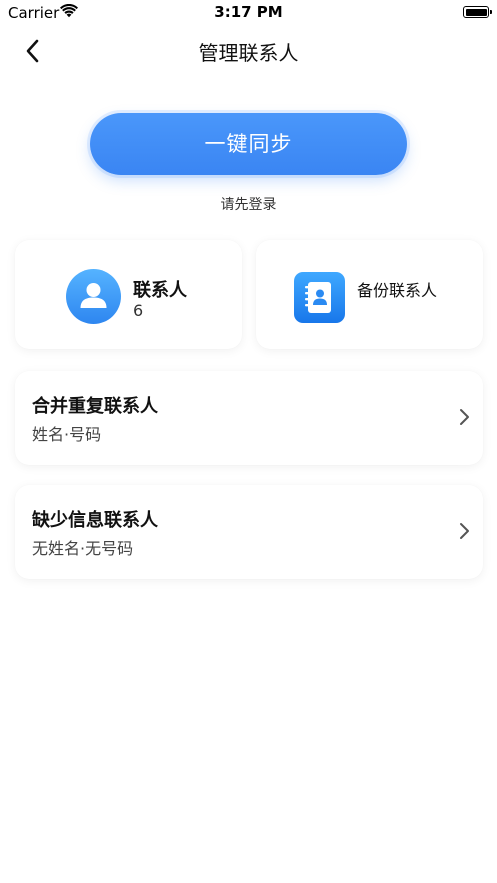  I want to click on person-glyph, so click(93, 295).